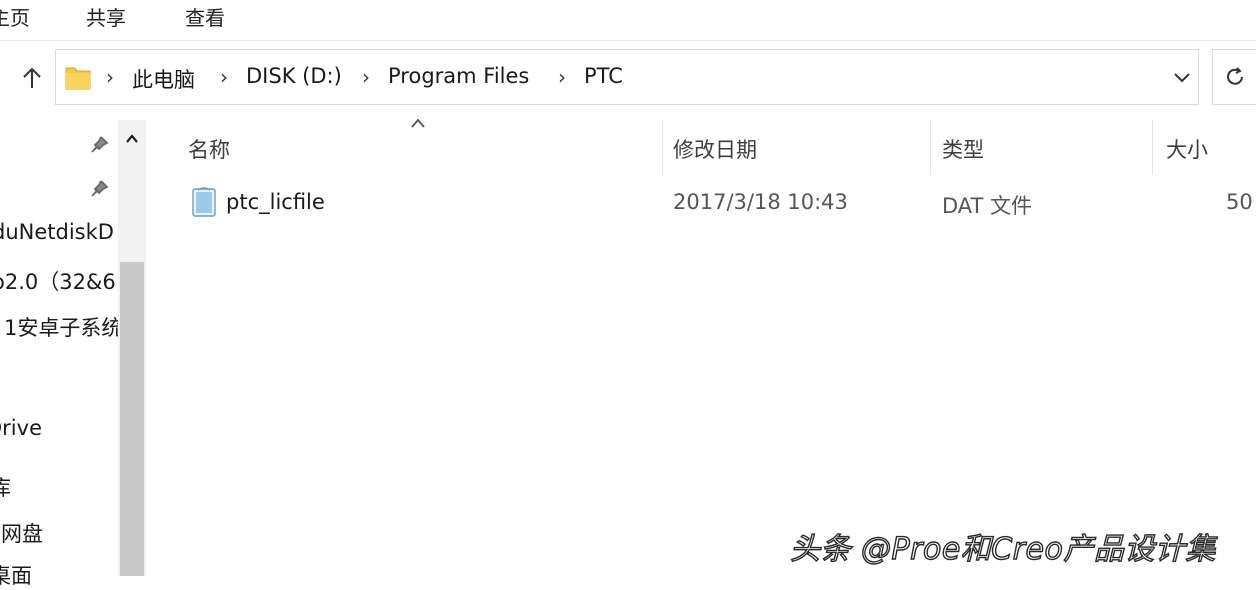 The height and width of the screenshot is (590, 1256). I want to click on file-size: 50, so click(1239, 202).